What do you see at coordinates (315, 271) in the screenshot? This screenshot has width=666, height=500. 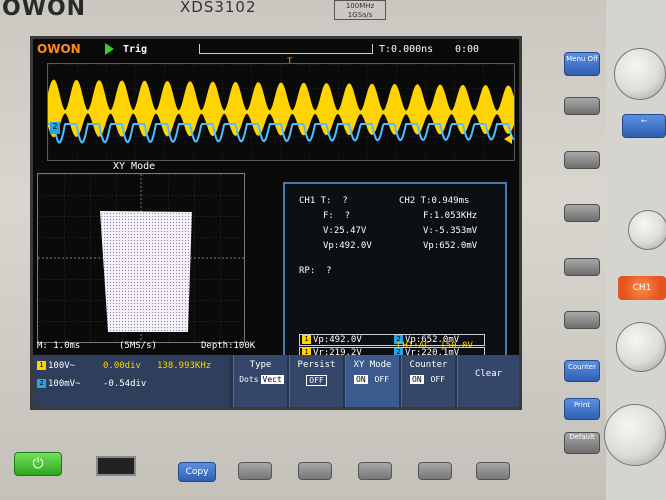 I see `rp-readout: RP: ?` at bounding box center [315, 271].